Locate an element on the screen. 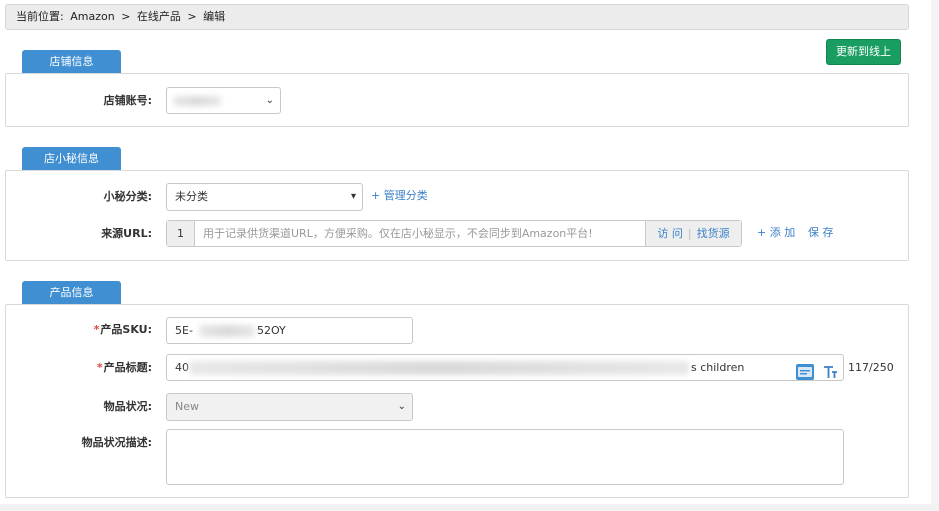  breadcrumb: 当前位置: Amazon > 在线产品 > 编辑 is located at coordinates (457, 17).